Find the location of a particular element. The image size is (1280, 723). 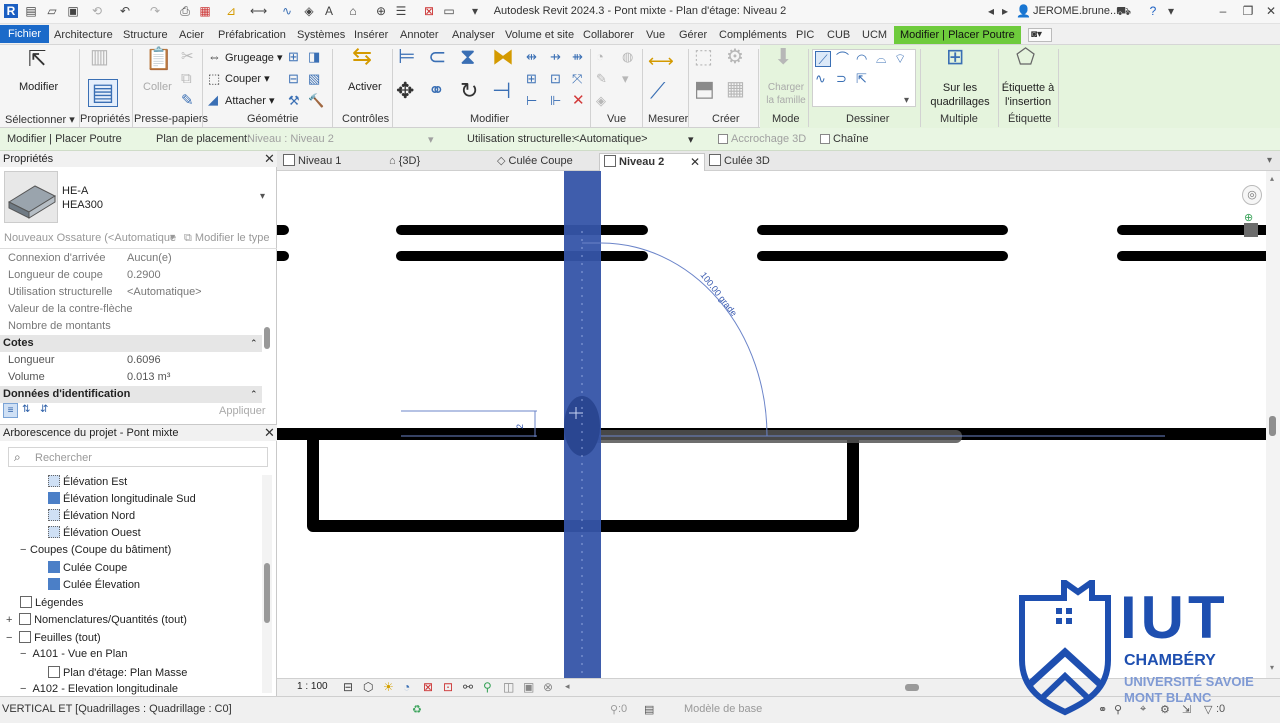

mirror-axis-icon: ⧗ is located at coordinates (467, 57).